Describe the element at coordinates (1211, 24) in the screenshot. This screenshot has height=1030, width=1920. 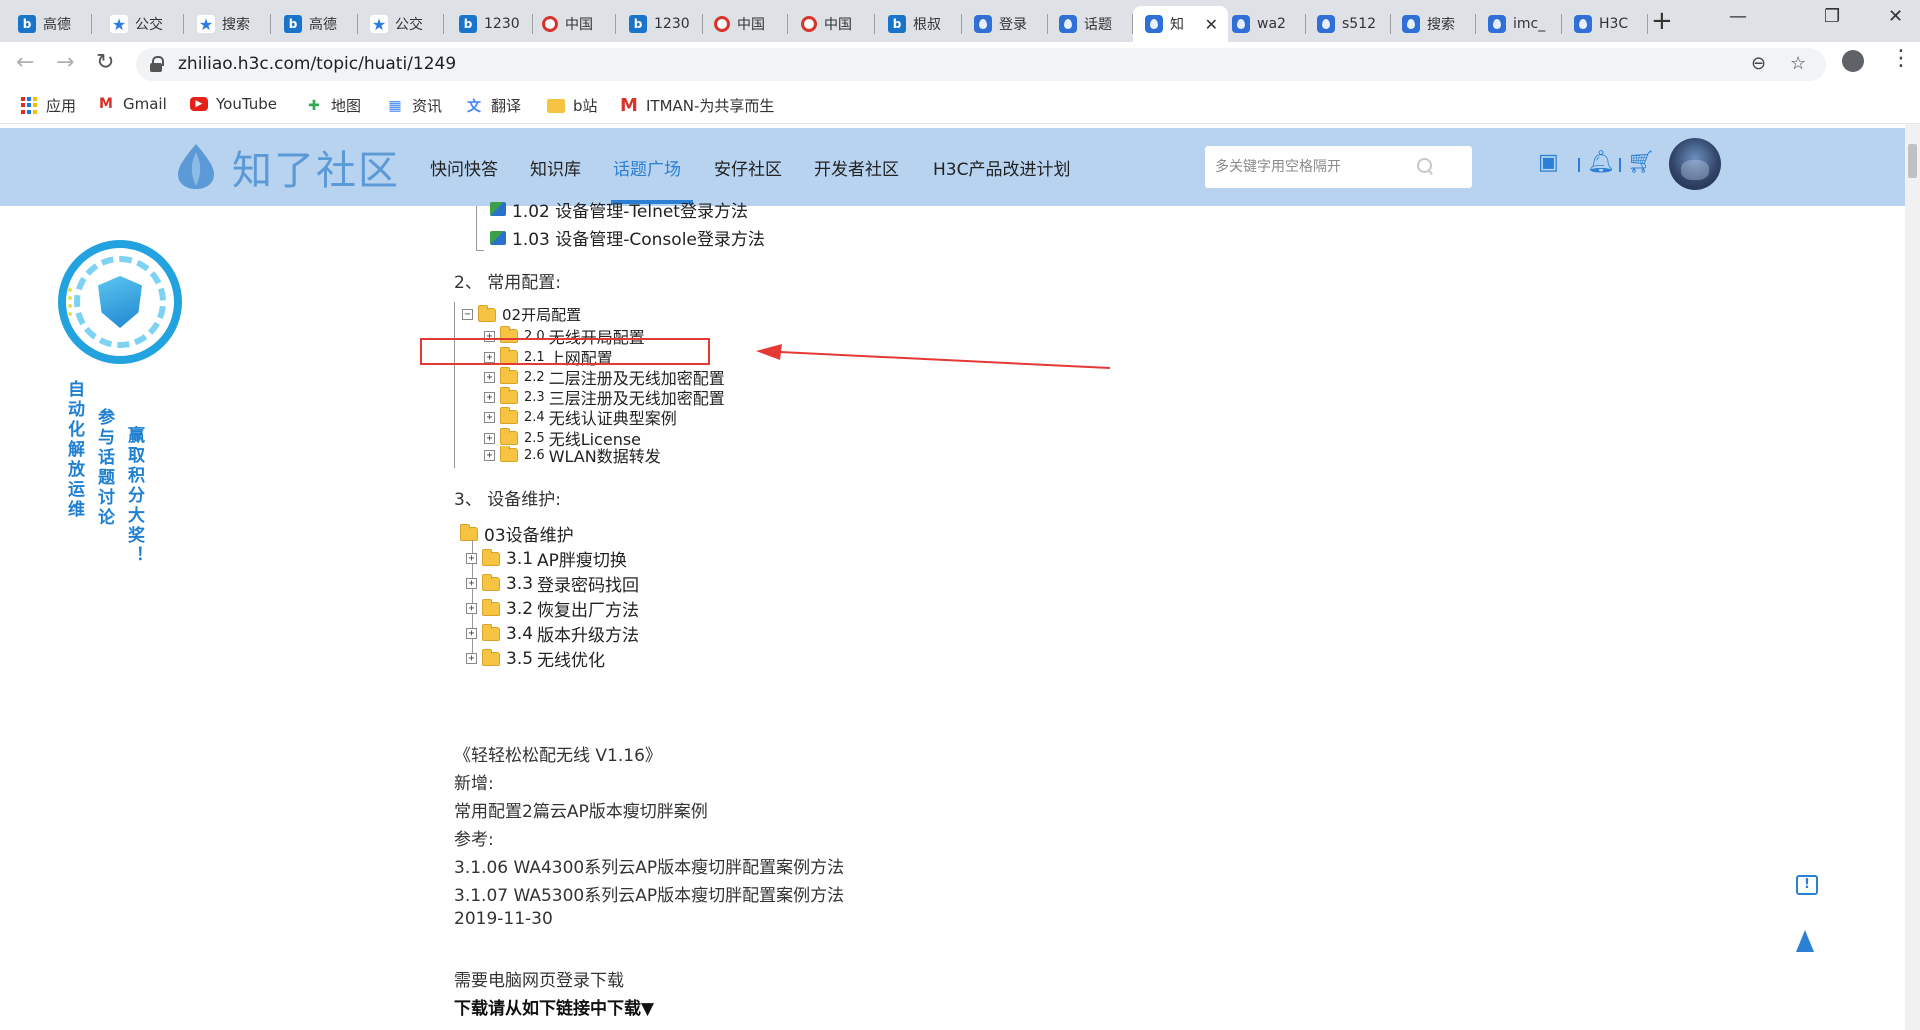
I see `close-tab-icon: ✕` at that location.